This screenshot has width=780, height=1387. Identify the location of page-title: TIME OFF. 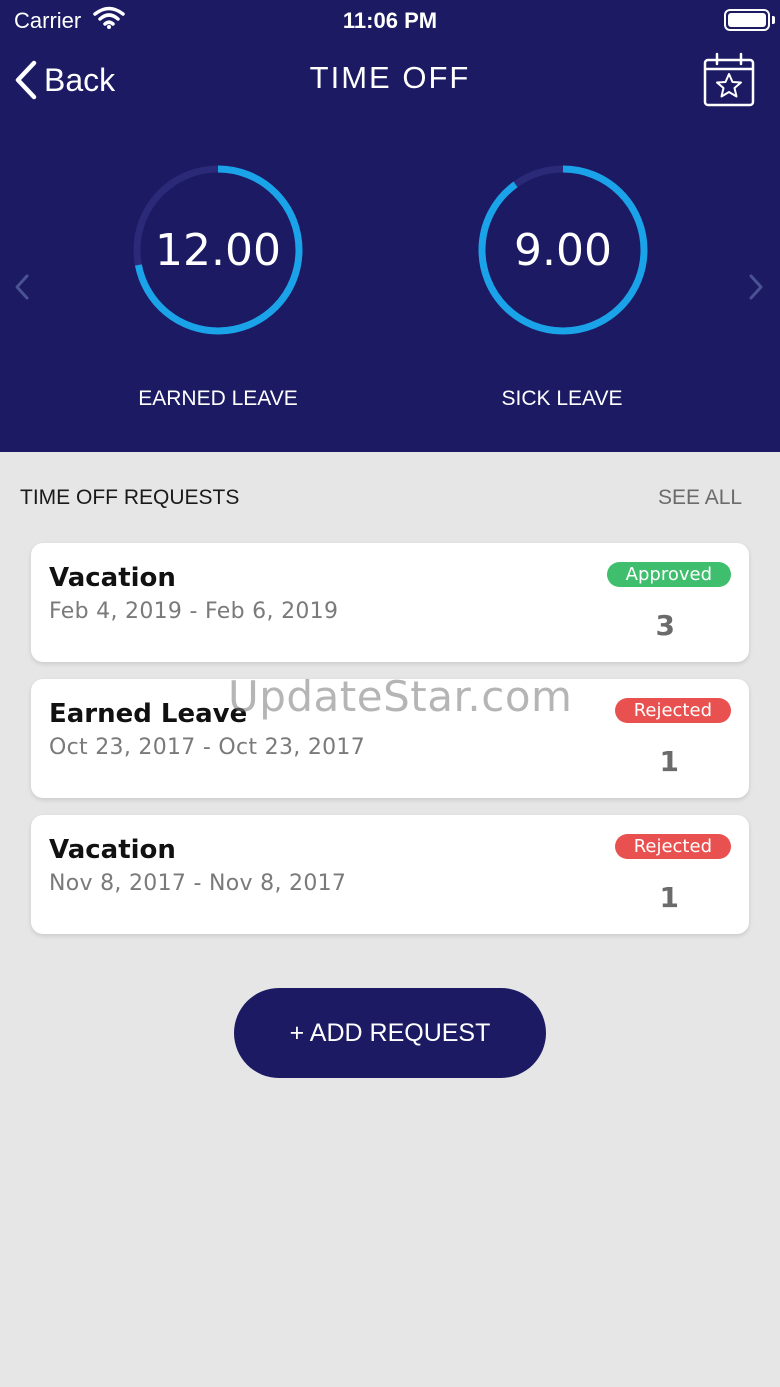
(390, 77).